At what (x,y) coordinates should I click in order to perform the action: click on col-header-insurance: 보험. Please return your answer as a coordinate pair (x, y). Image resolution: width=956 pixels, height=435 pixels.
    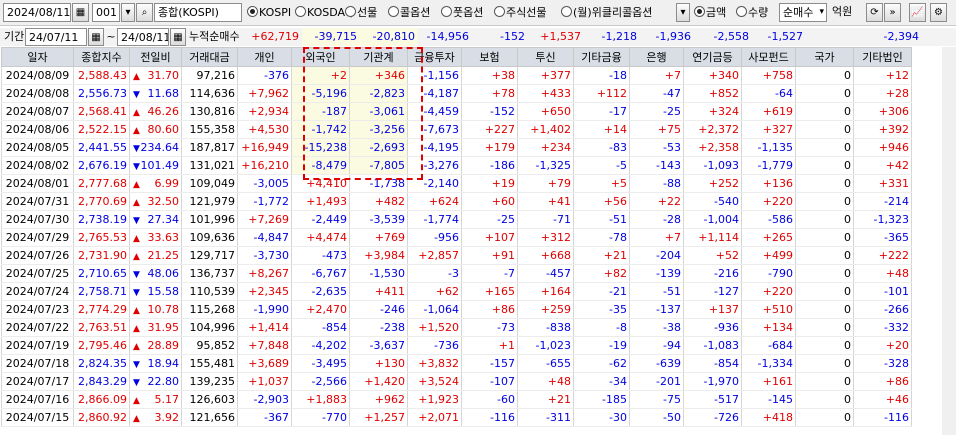
    Looking at the image, I should click on (489, 57).